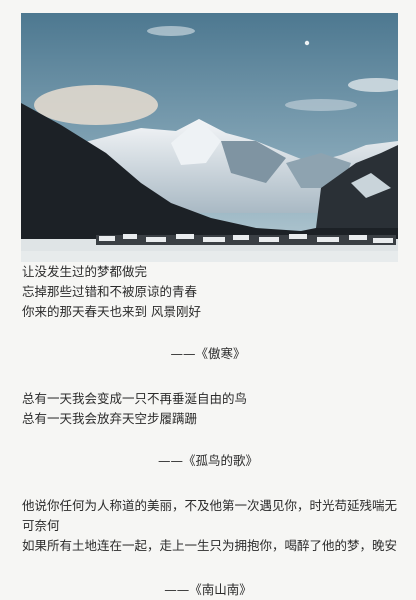  I want to click on poem-line: 总有一天我会放弃天空步履蹒跚, so click(110, 418).